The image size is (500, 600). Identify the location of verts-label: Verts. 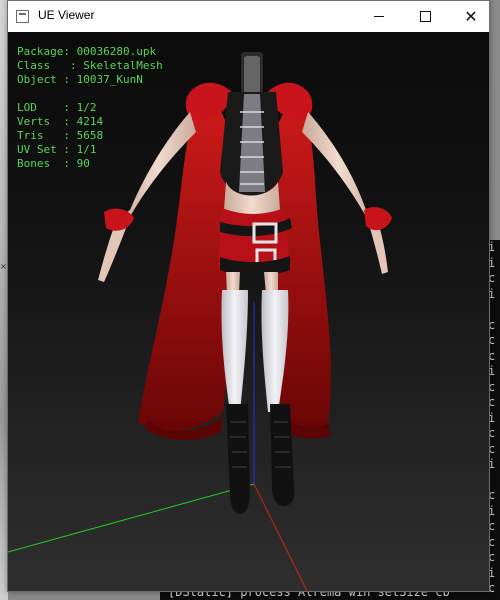
(34, 121).